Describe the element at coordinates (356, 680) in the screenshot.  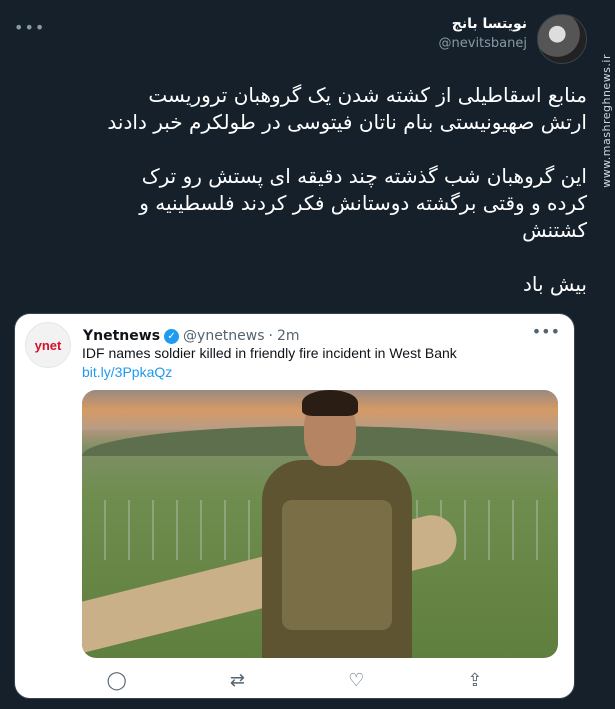
I see `like-icon: ♡` at that location.